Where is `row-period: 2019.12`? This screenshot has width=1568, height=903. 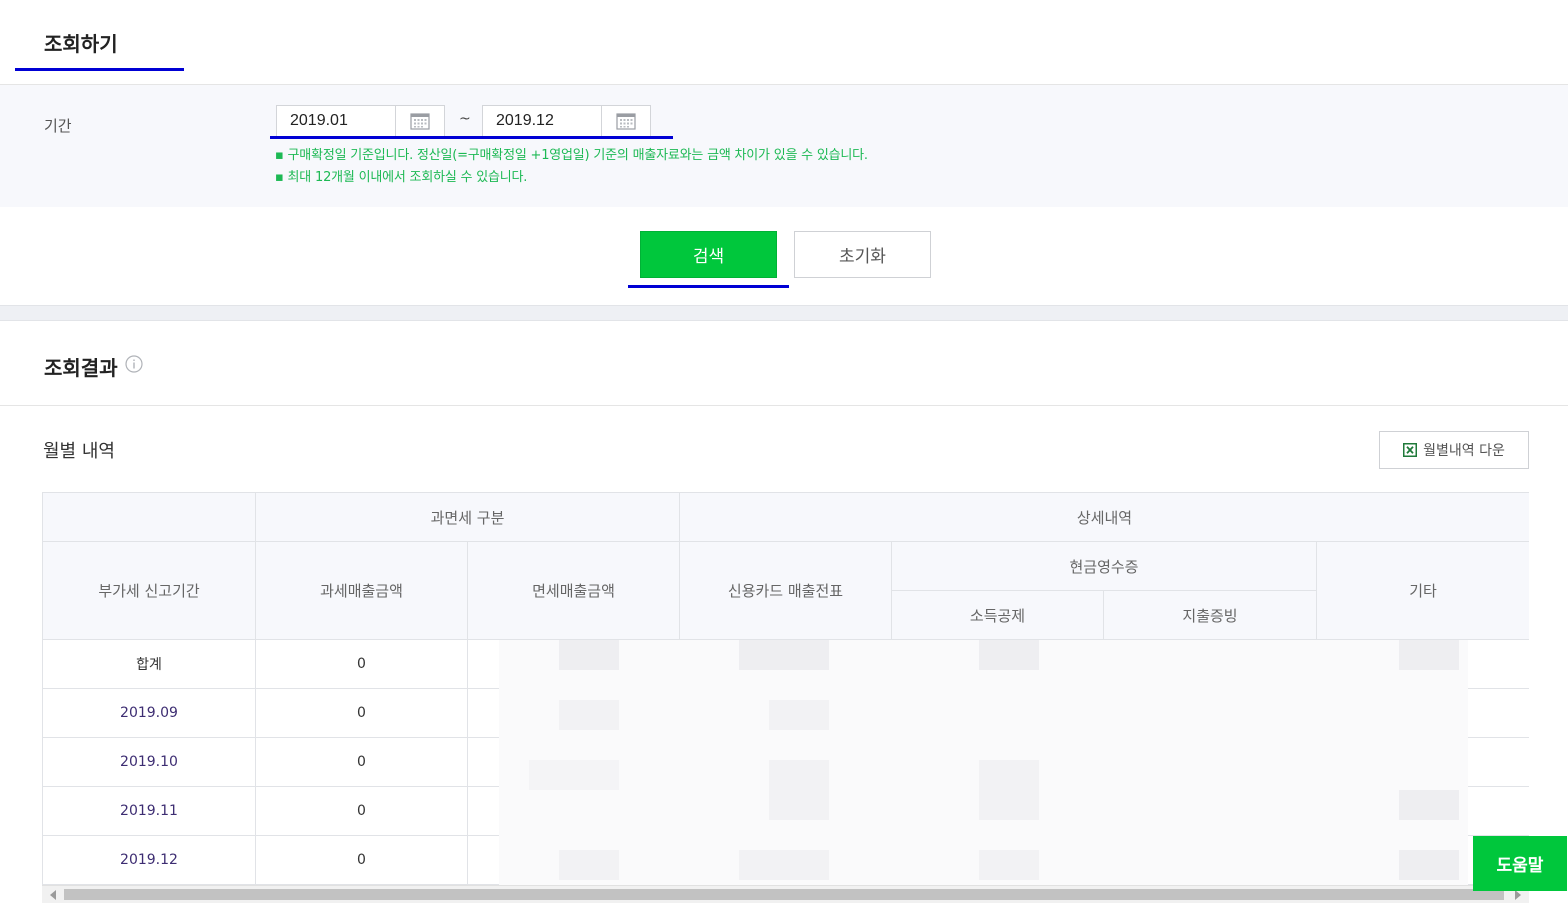 row-period: 2019.12 is located at coordinates (149, 860).